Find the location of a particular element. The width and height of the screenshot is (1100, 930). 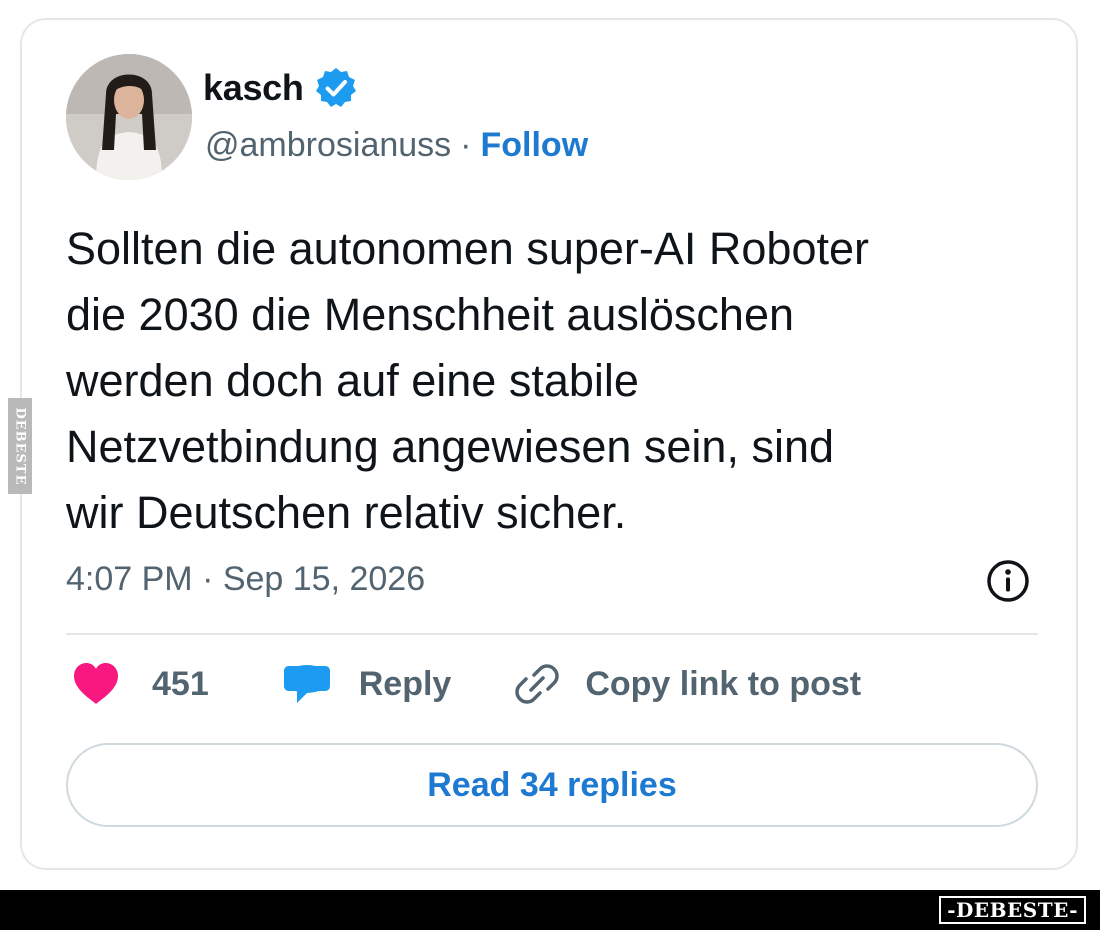

reply-button: Reply is located at coordinates (367, 684).